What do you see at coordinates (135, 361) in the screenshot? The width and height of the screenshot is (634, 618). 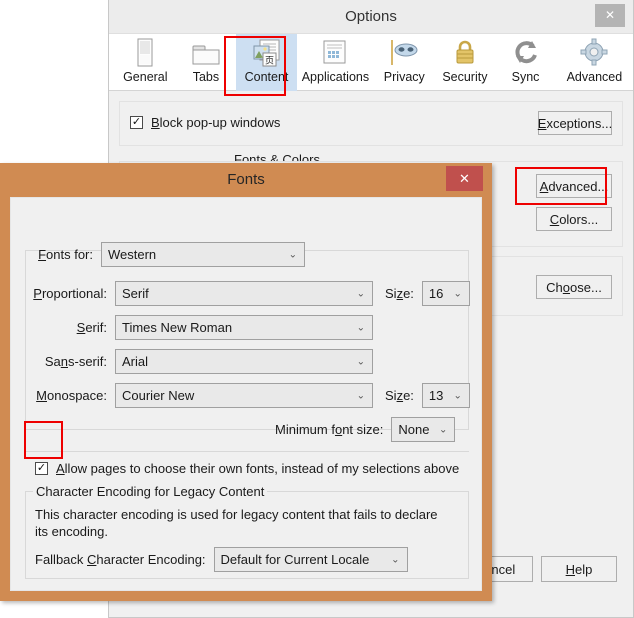 I see `sans-serif-value: Arial` at bounding box center [135, 361].